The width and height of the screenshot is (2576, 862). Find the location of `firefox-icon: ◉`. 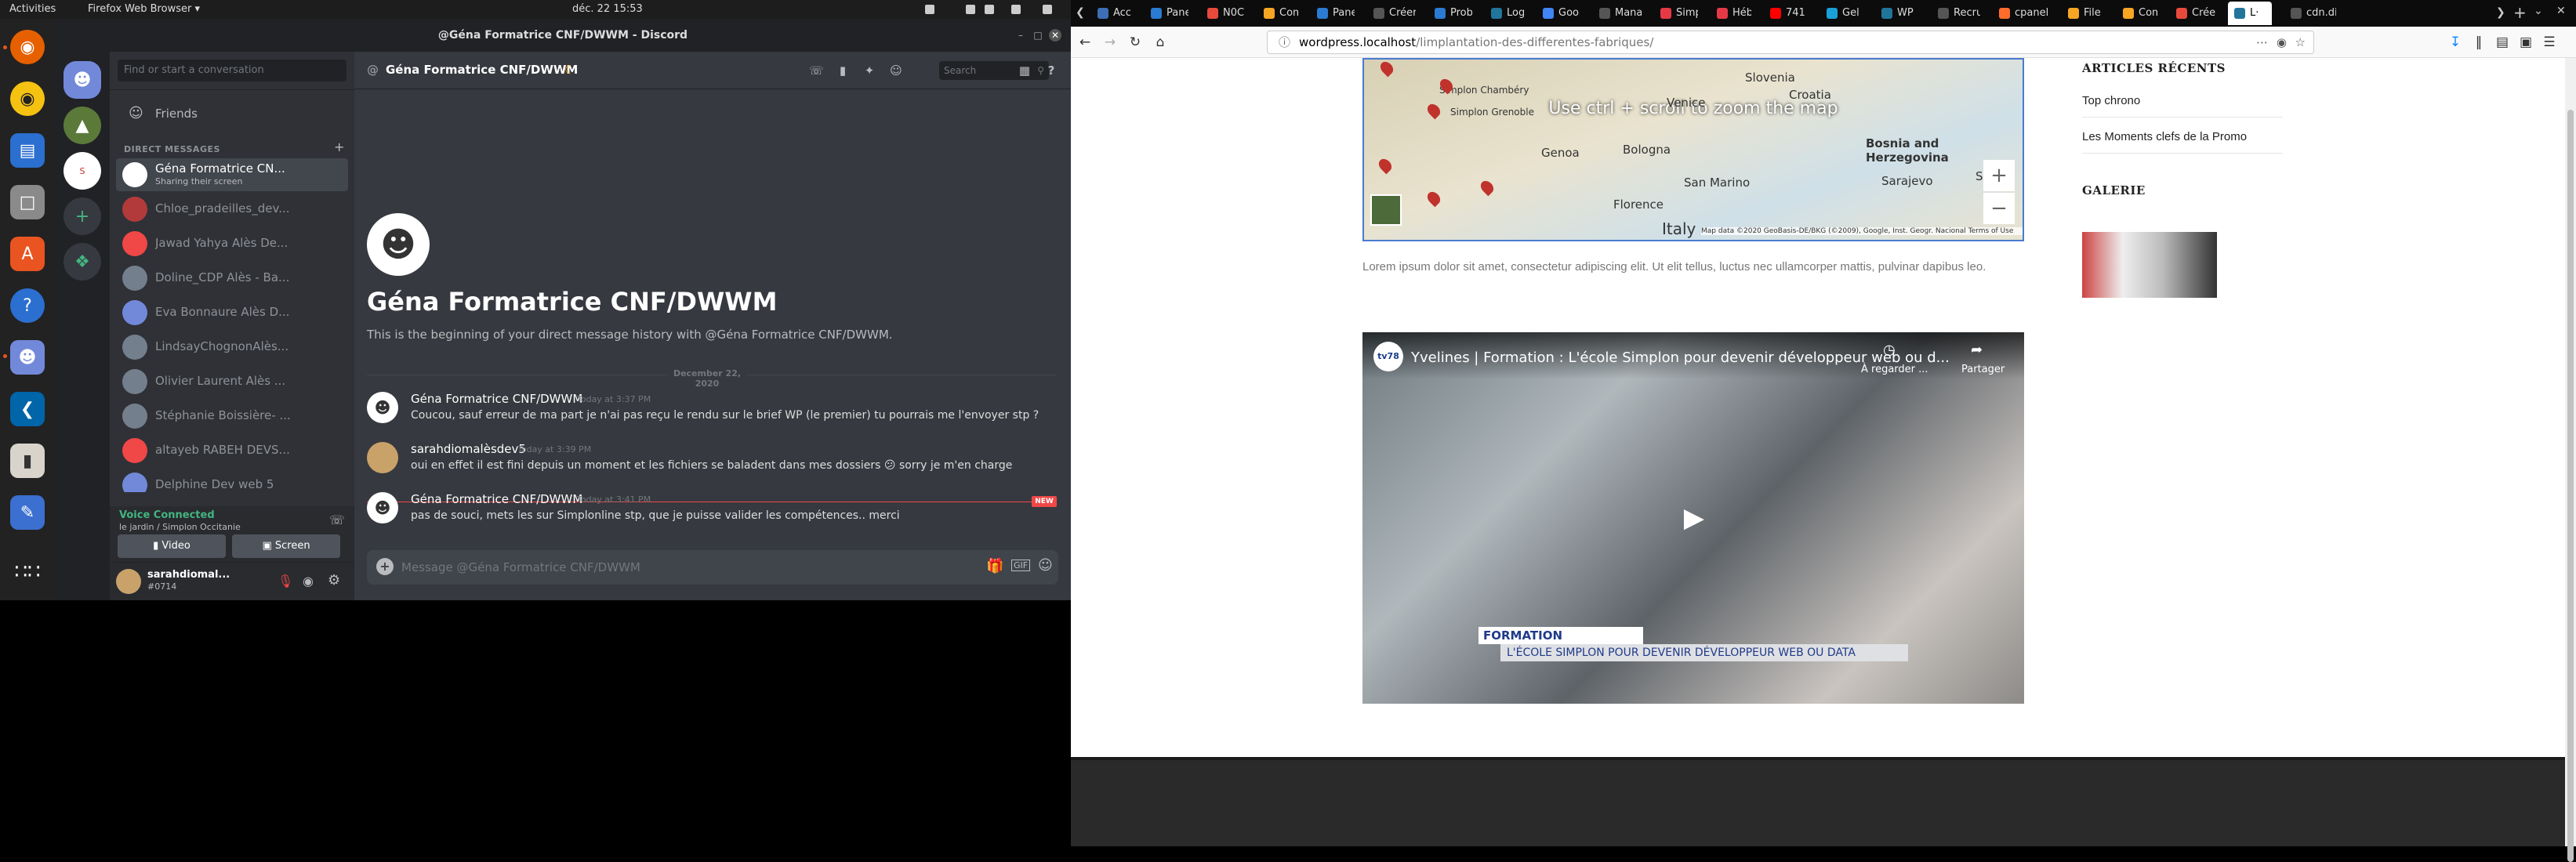

firefox-icon: ◉ is located at coordinates (28, 47).